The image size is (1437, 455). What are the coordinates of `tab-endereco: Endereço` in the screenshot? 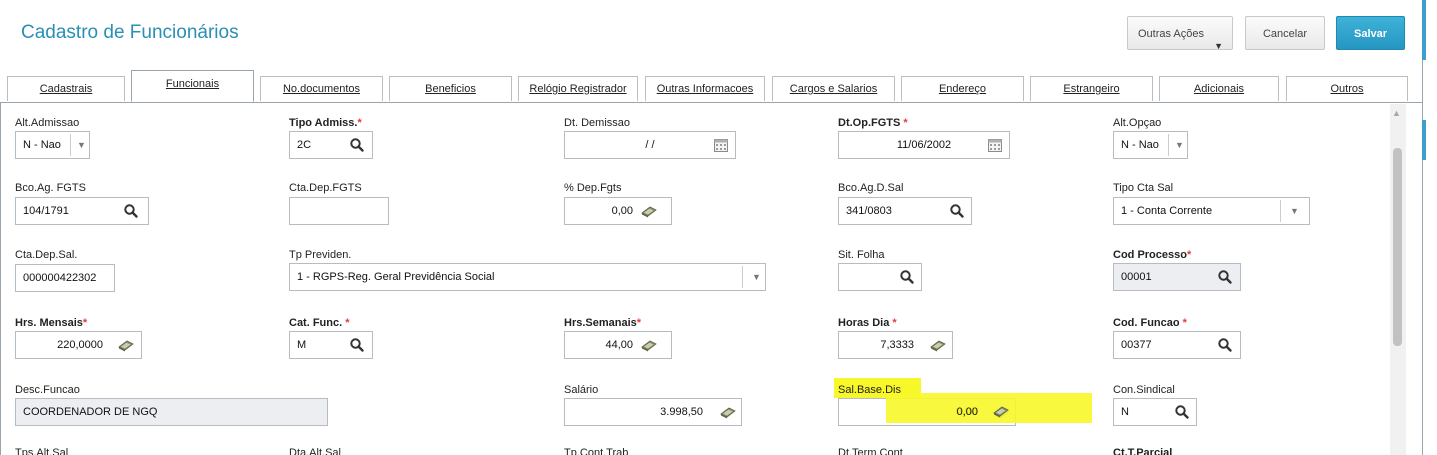 It's located at (962, 88).